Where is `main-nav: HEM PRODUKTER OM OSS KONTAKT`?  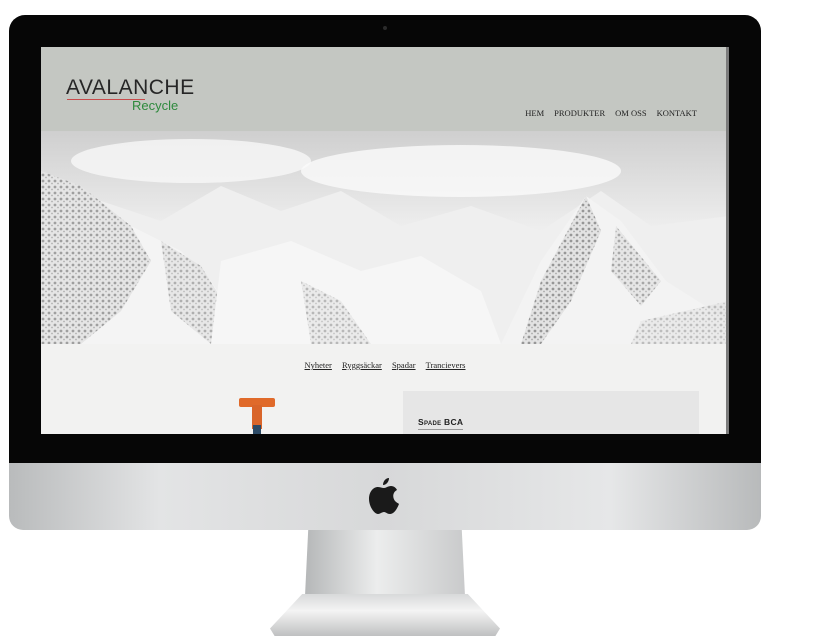 main-nav: HEM PRODUKTER OM OSS KONTAKT is located at coordinates (611, 113).